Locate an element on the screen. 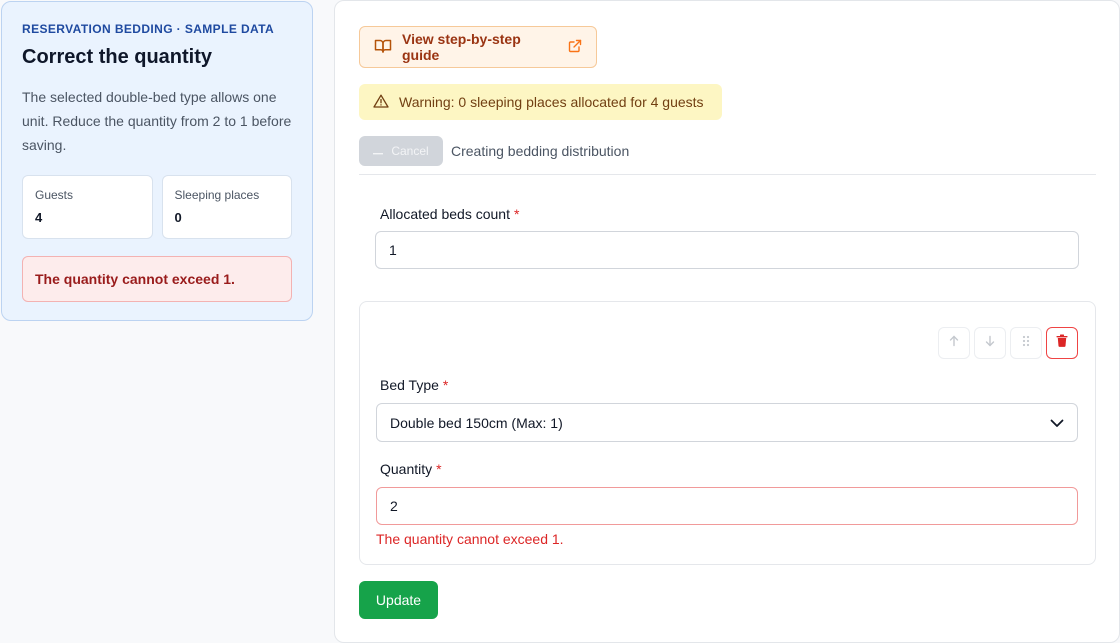 This screenshot has height=643, width=1120. drag-handle-button is located at coordinates (1026, 343).